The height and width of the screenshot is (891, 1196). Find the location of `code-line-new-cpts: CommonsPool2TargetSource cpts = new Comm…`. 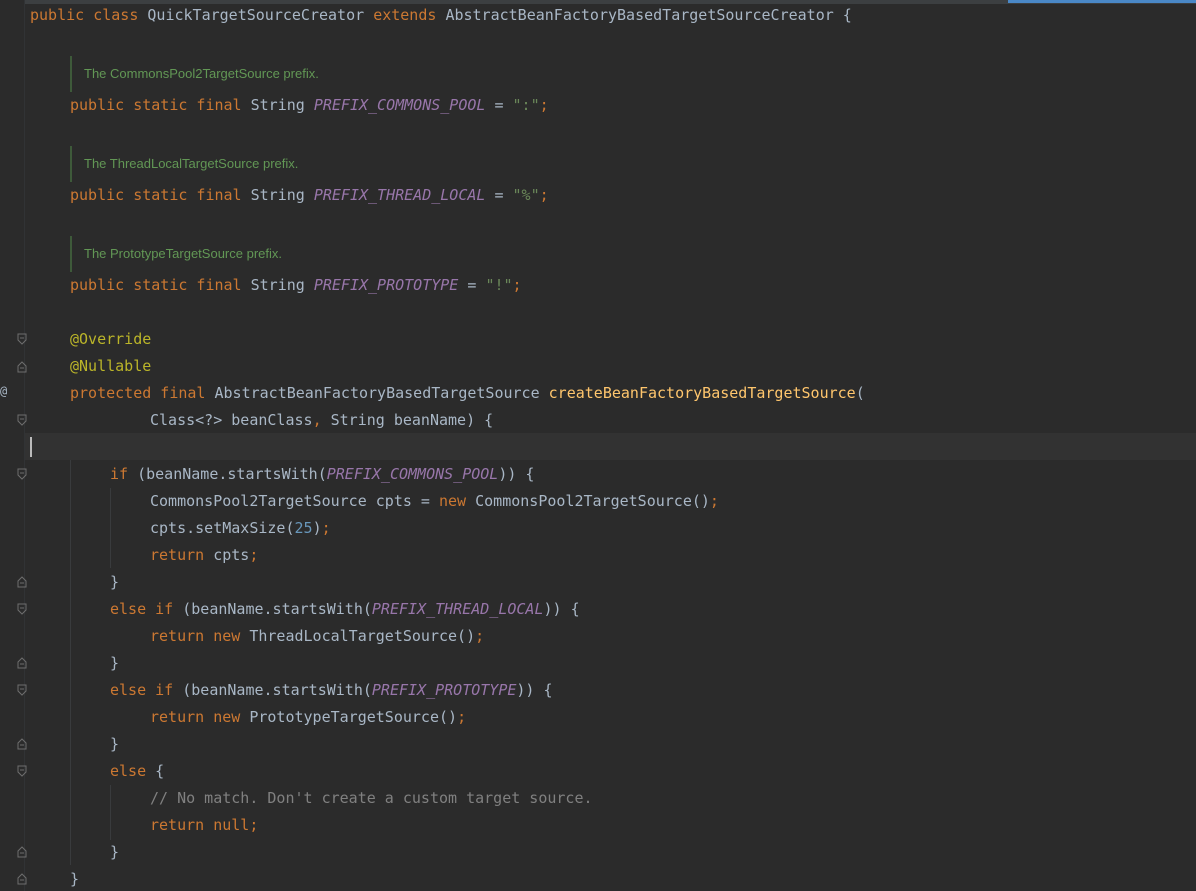

code-line-new-cpts: CommonsPool2TargetSource cpts = new Comm… is located at coordinates (434, 501).